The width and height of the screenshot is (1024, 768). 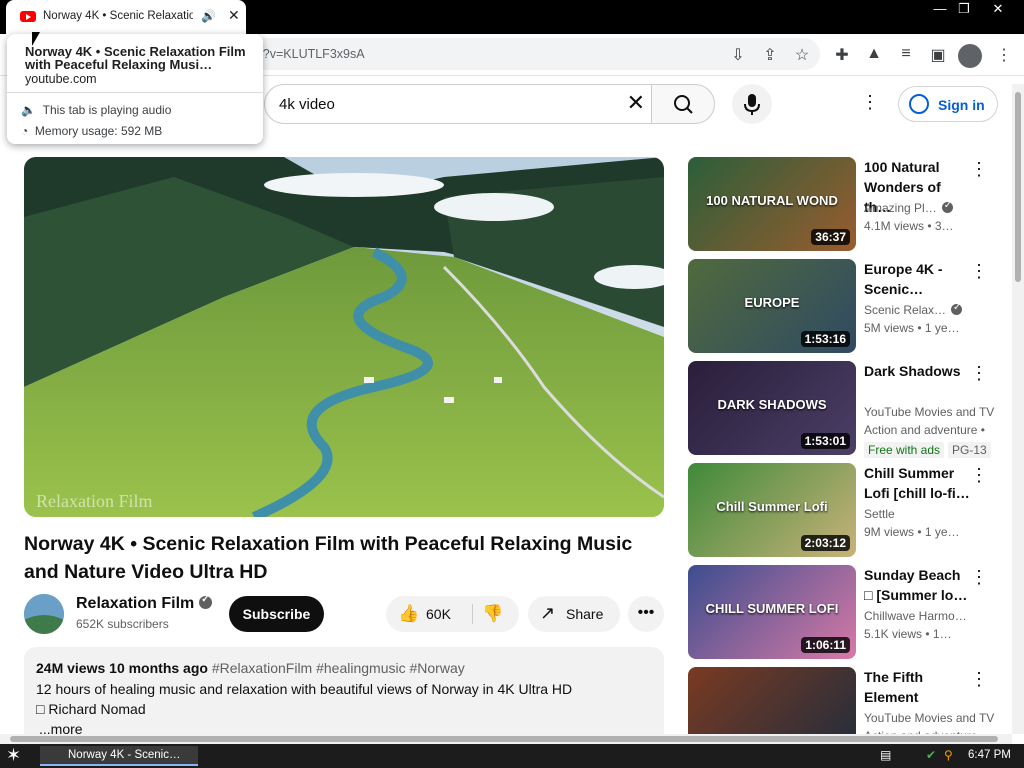 I want to click on chrome-menu-icon: ⋮, so click(x=1004, y=55).